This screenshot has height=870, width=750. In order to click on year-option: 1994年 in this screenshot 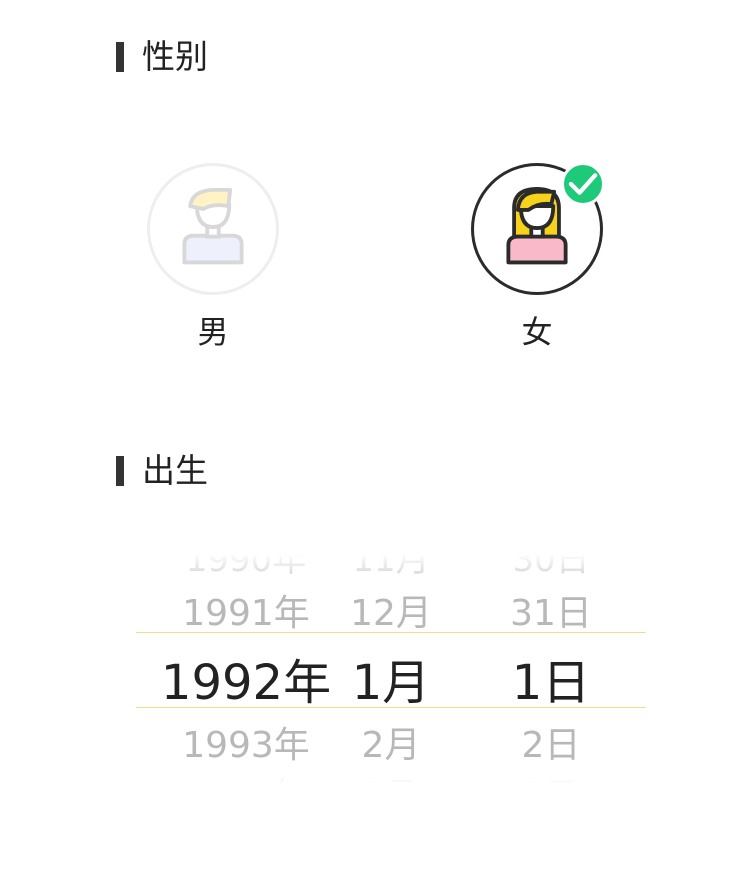, I will do `click(246, 779)`.